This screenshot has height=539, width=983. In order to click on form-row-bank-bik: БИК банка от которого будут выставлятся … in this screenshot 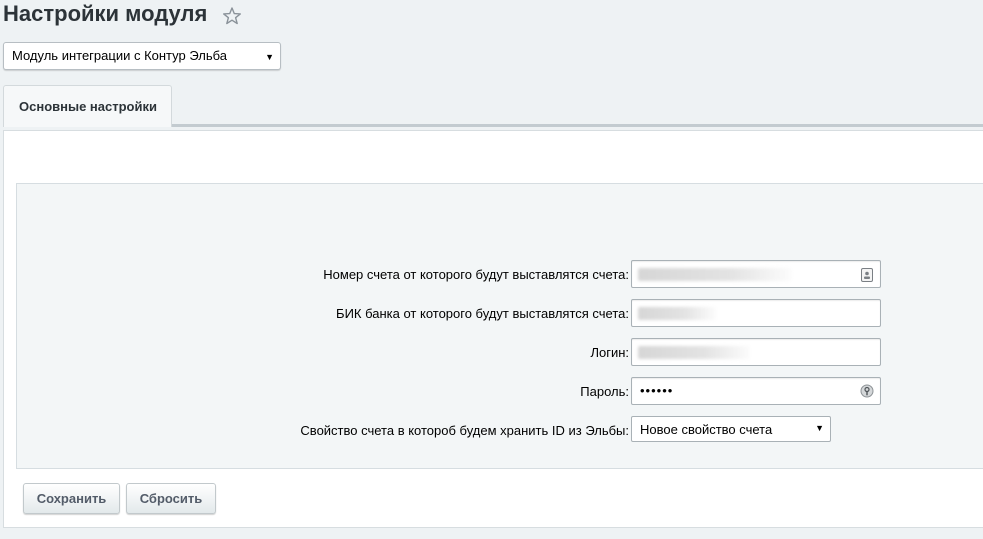, I will do `click(500, 313)`.